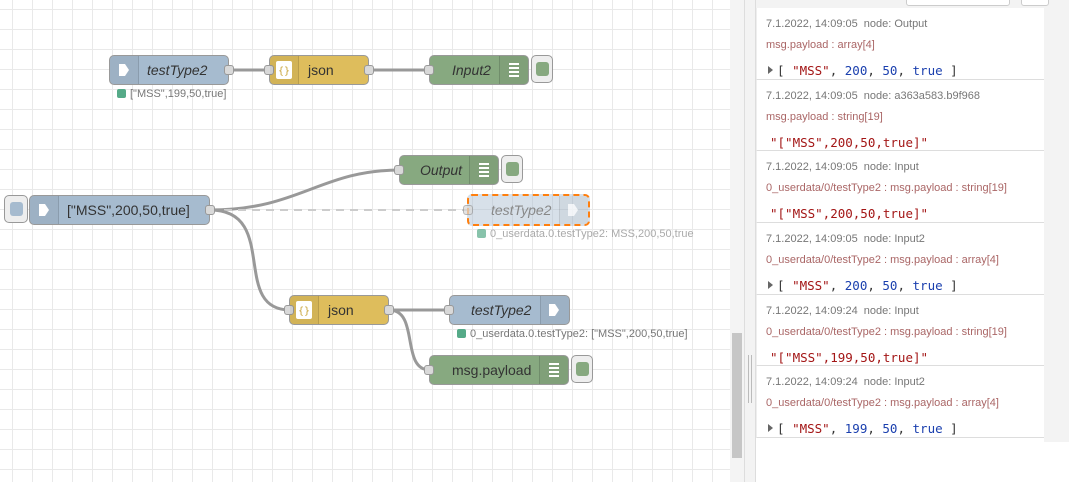  I want to click on message-meta: 7.1.2022, 14:09:05 node: a363a583.b9f968, so click(905, 96).